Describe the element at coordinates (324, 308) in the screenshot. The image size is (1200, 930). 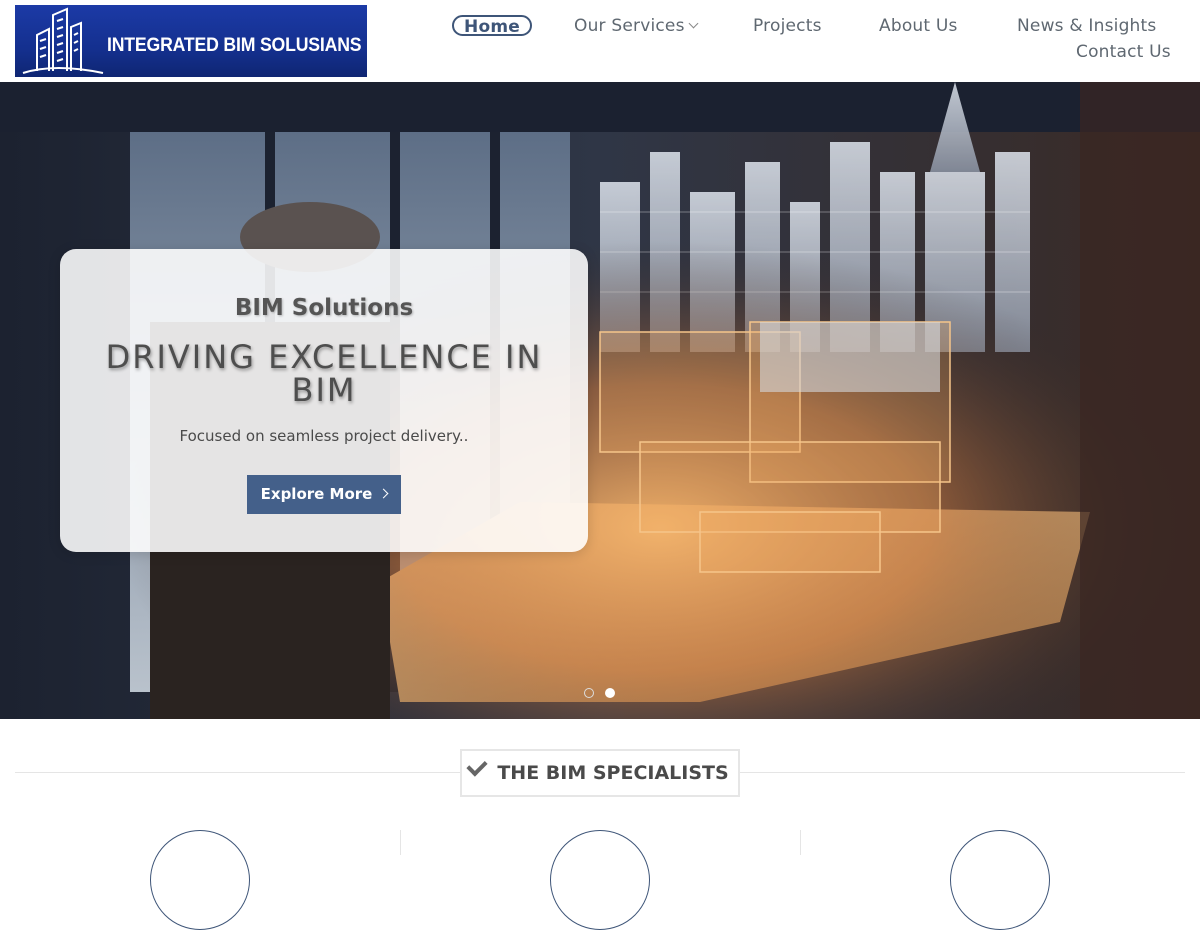
I see `hero-subtitle: BIM Solutions` at that location.